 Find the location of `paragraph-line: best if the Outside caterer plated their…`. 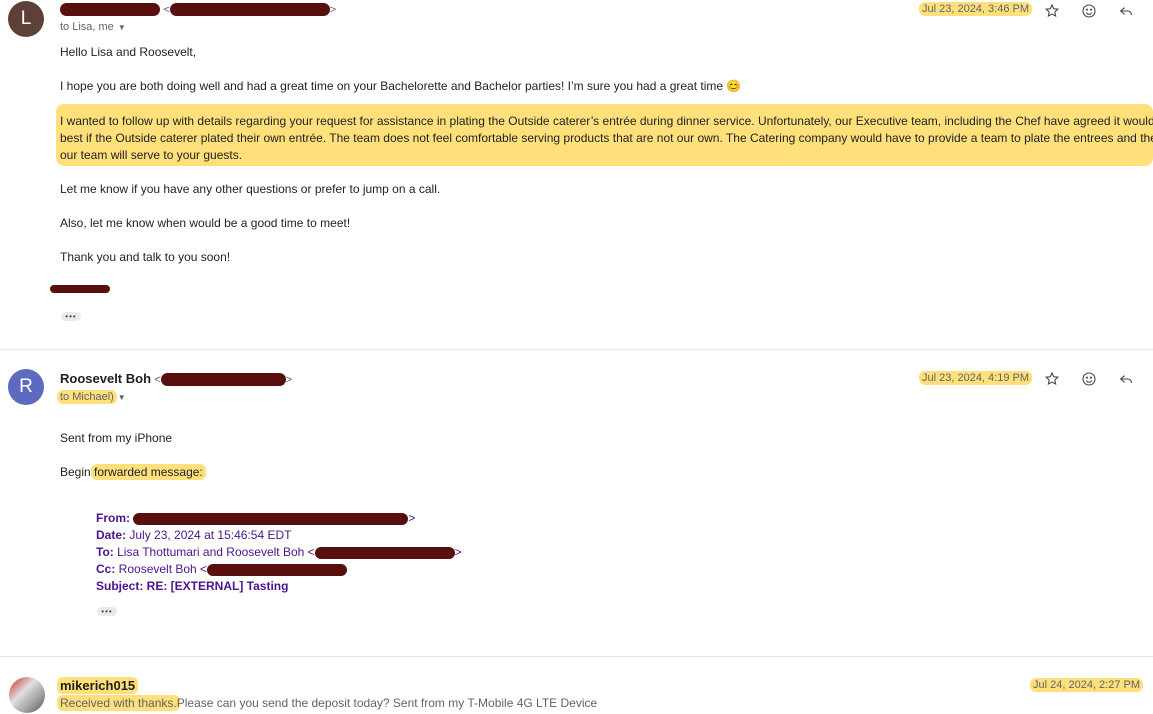

paragraph-line: best if the Outside caterer plated their… is located at coordinates (606, 138).